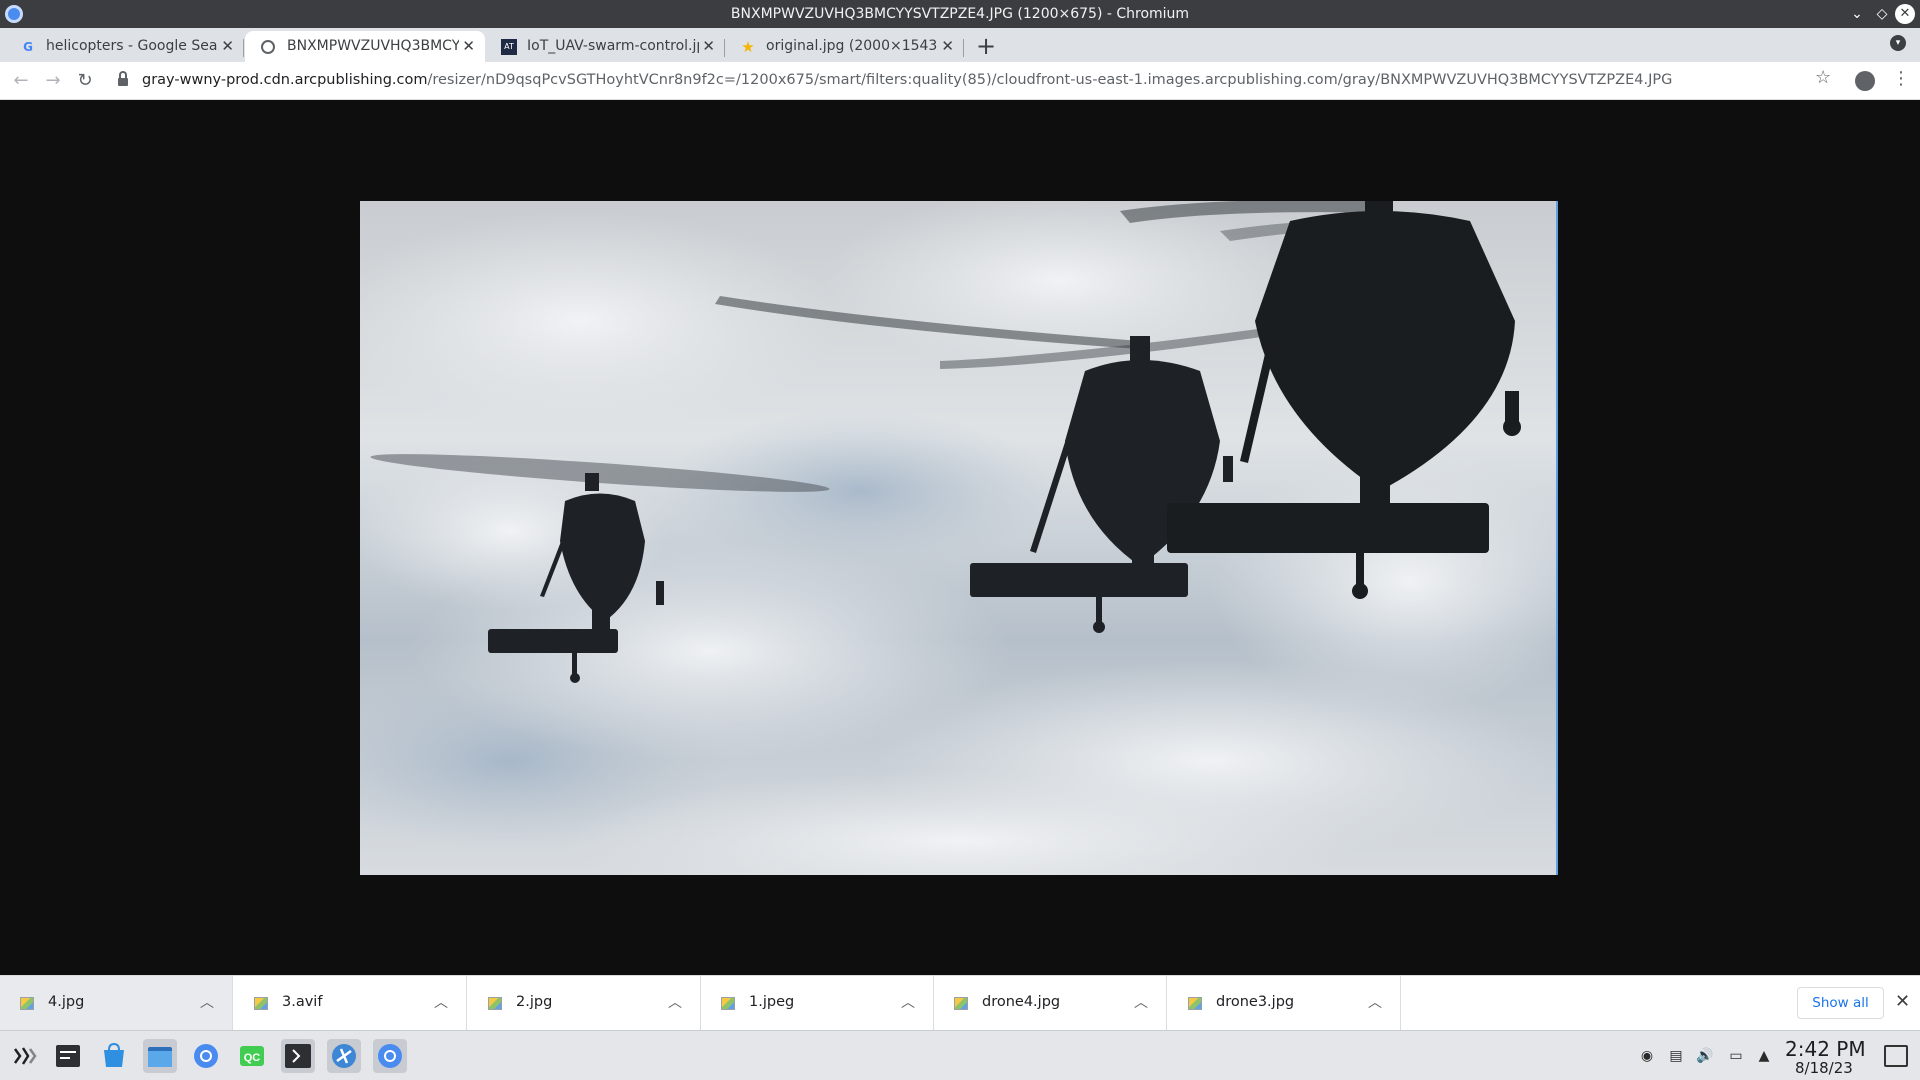 The height and width of the screenshot is (1080, 1920). What do you see at coordinates (285, 80) in the screenshot?
I see `url-host: gray-wwny-prod.cdn.arcpublishing.com` at bounding box center [285, 80].